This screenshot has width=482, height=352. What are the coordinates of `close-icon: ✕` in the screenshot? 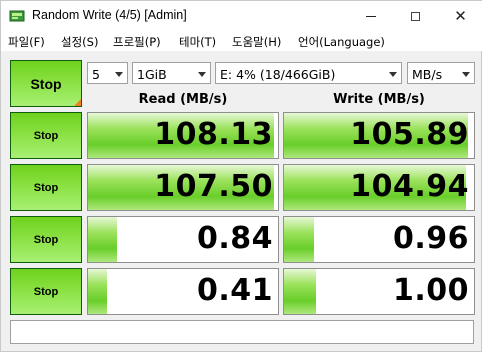 It's located at (460, 15).